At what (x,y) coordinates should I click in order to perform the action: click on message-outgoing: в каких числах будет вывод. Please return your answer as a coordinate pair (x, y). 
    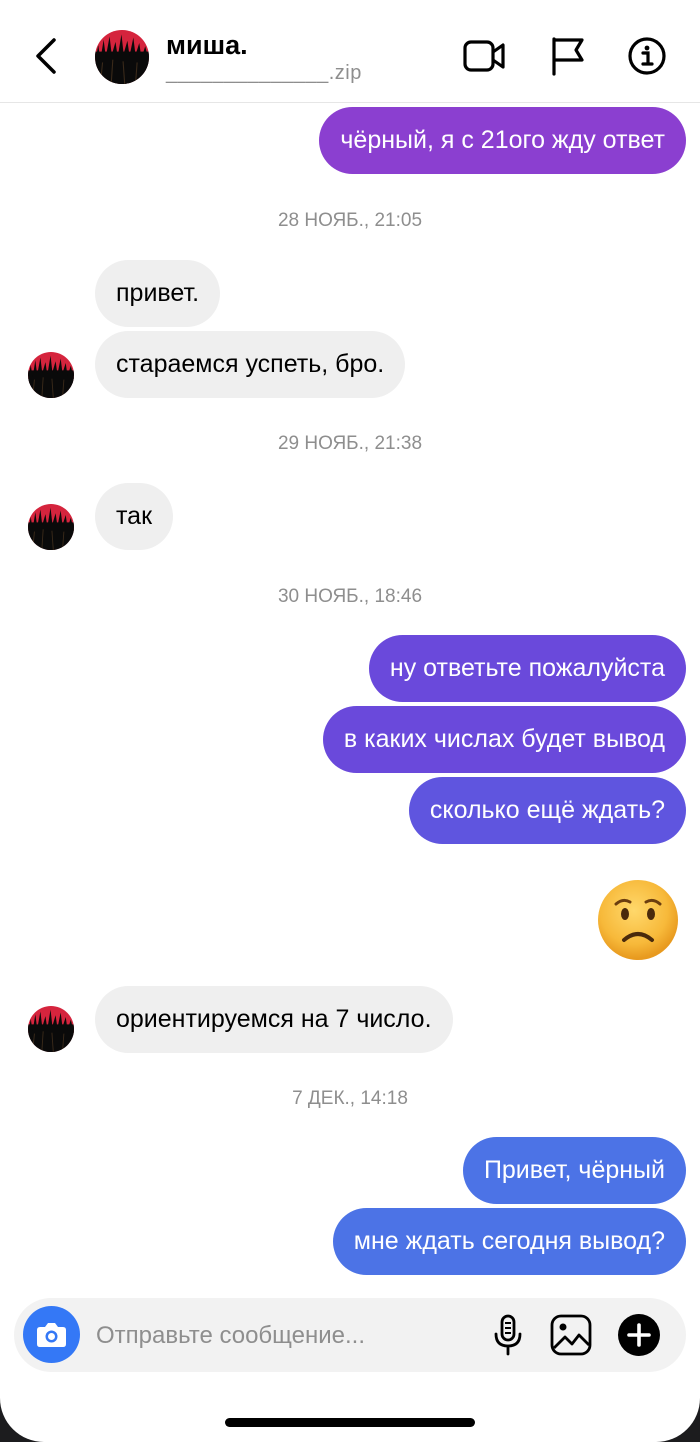
    Looking at the image, I should click on (504, 739).